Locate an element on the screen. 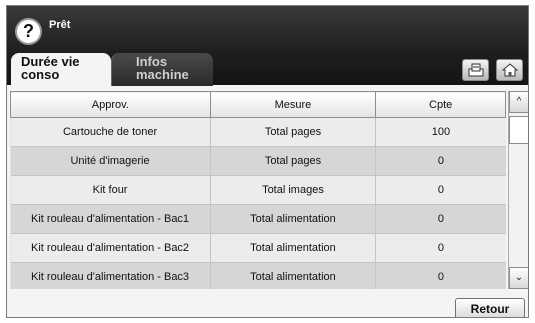  scroll-up-button: ^ is located at coordinates (518, 102).